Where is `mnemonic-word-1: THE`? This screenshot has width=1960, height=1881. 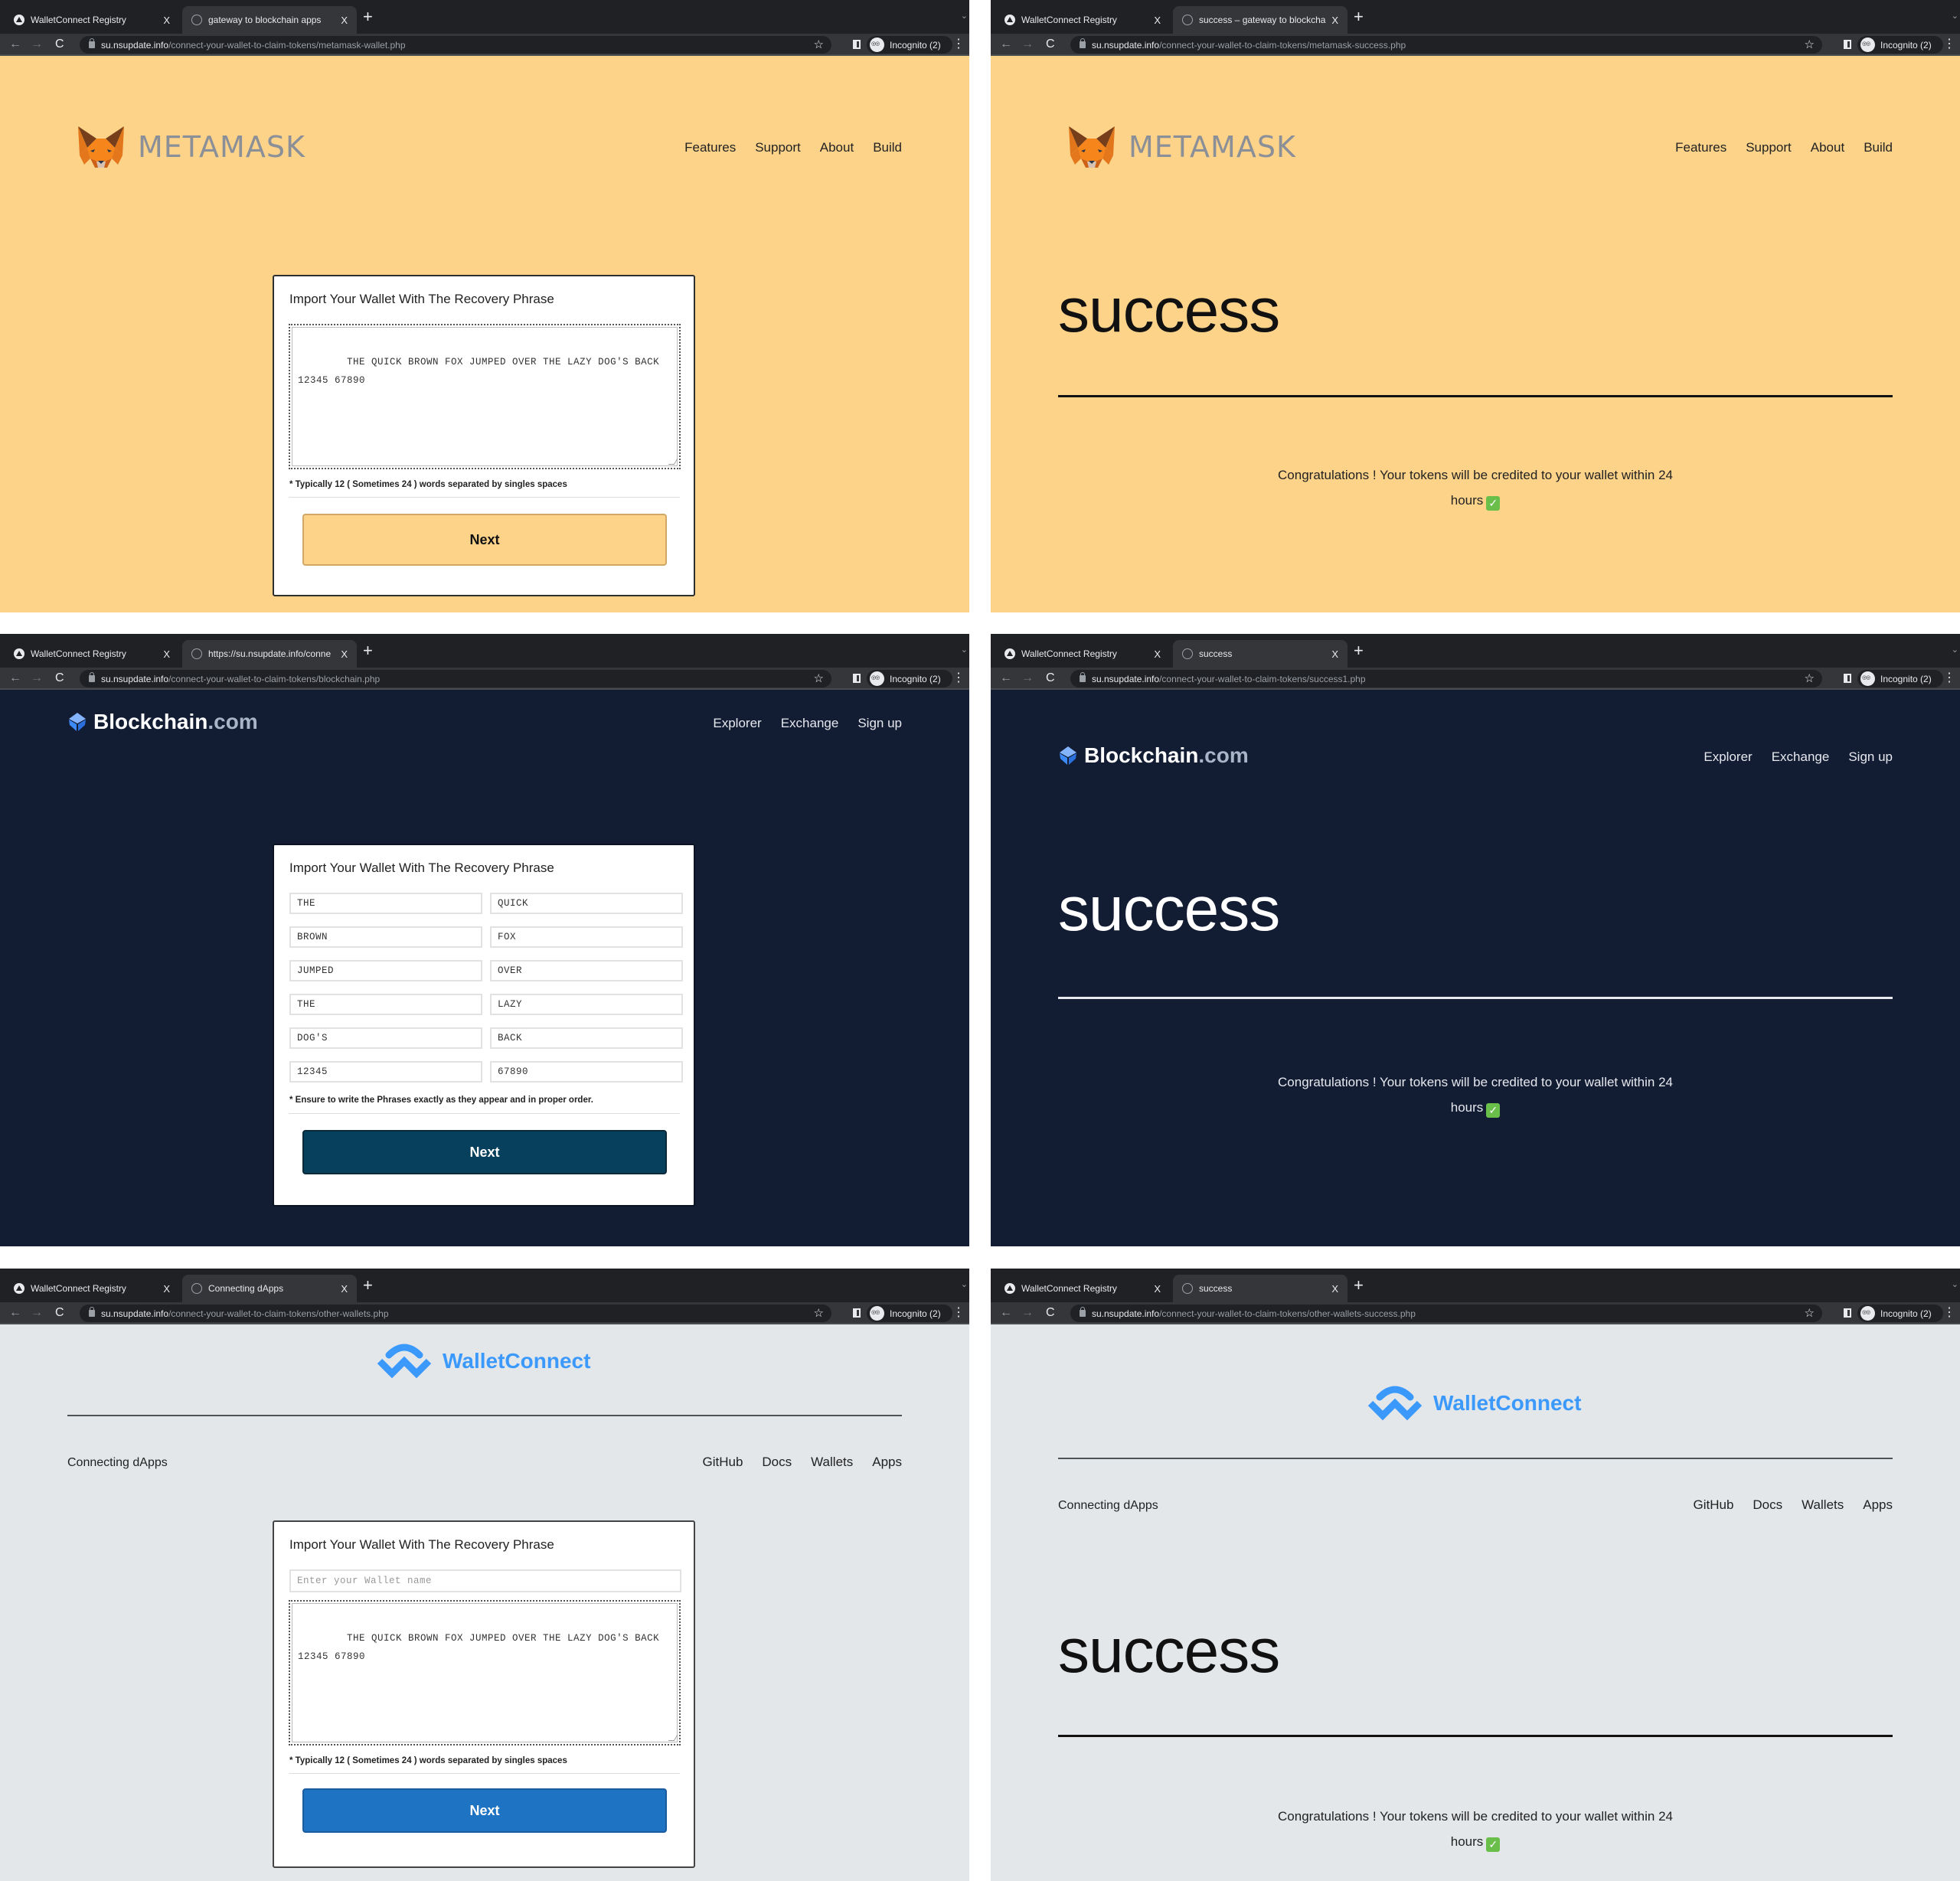 mnemonic-word-1: THE is located at coordinates (385, 903).